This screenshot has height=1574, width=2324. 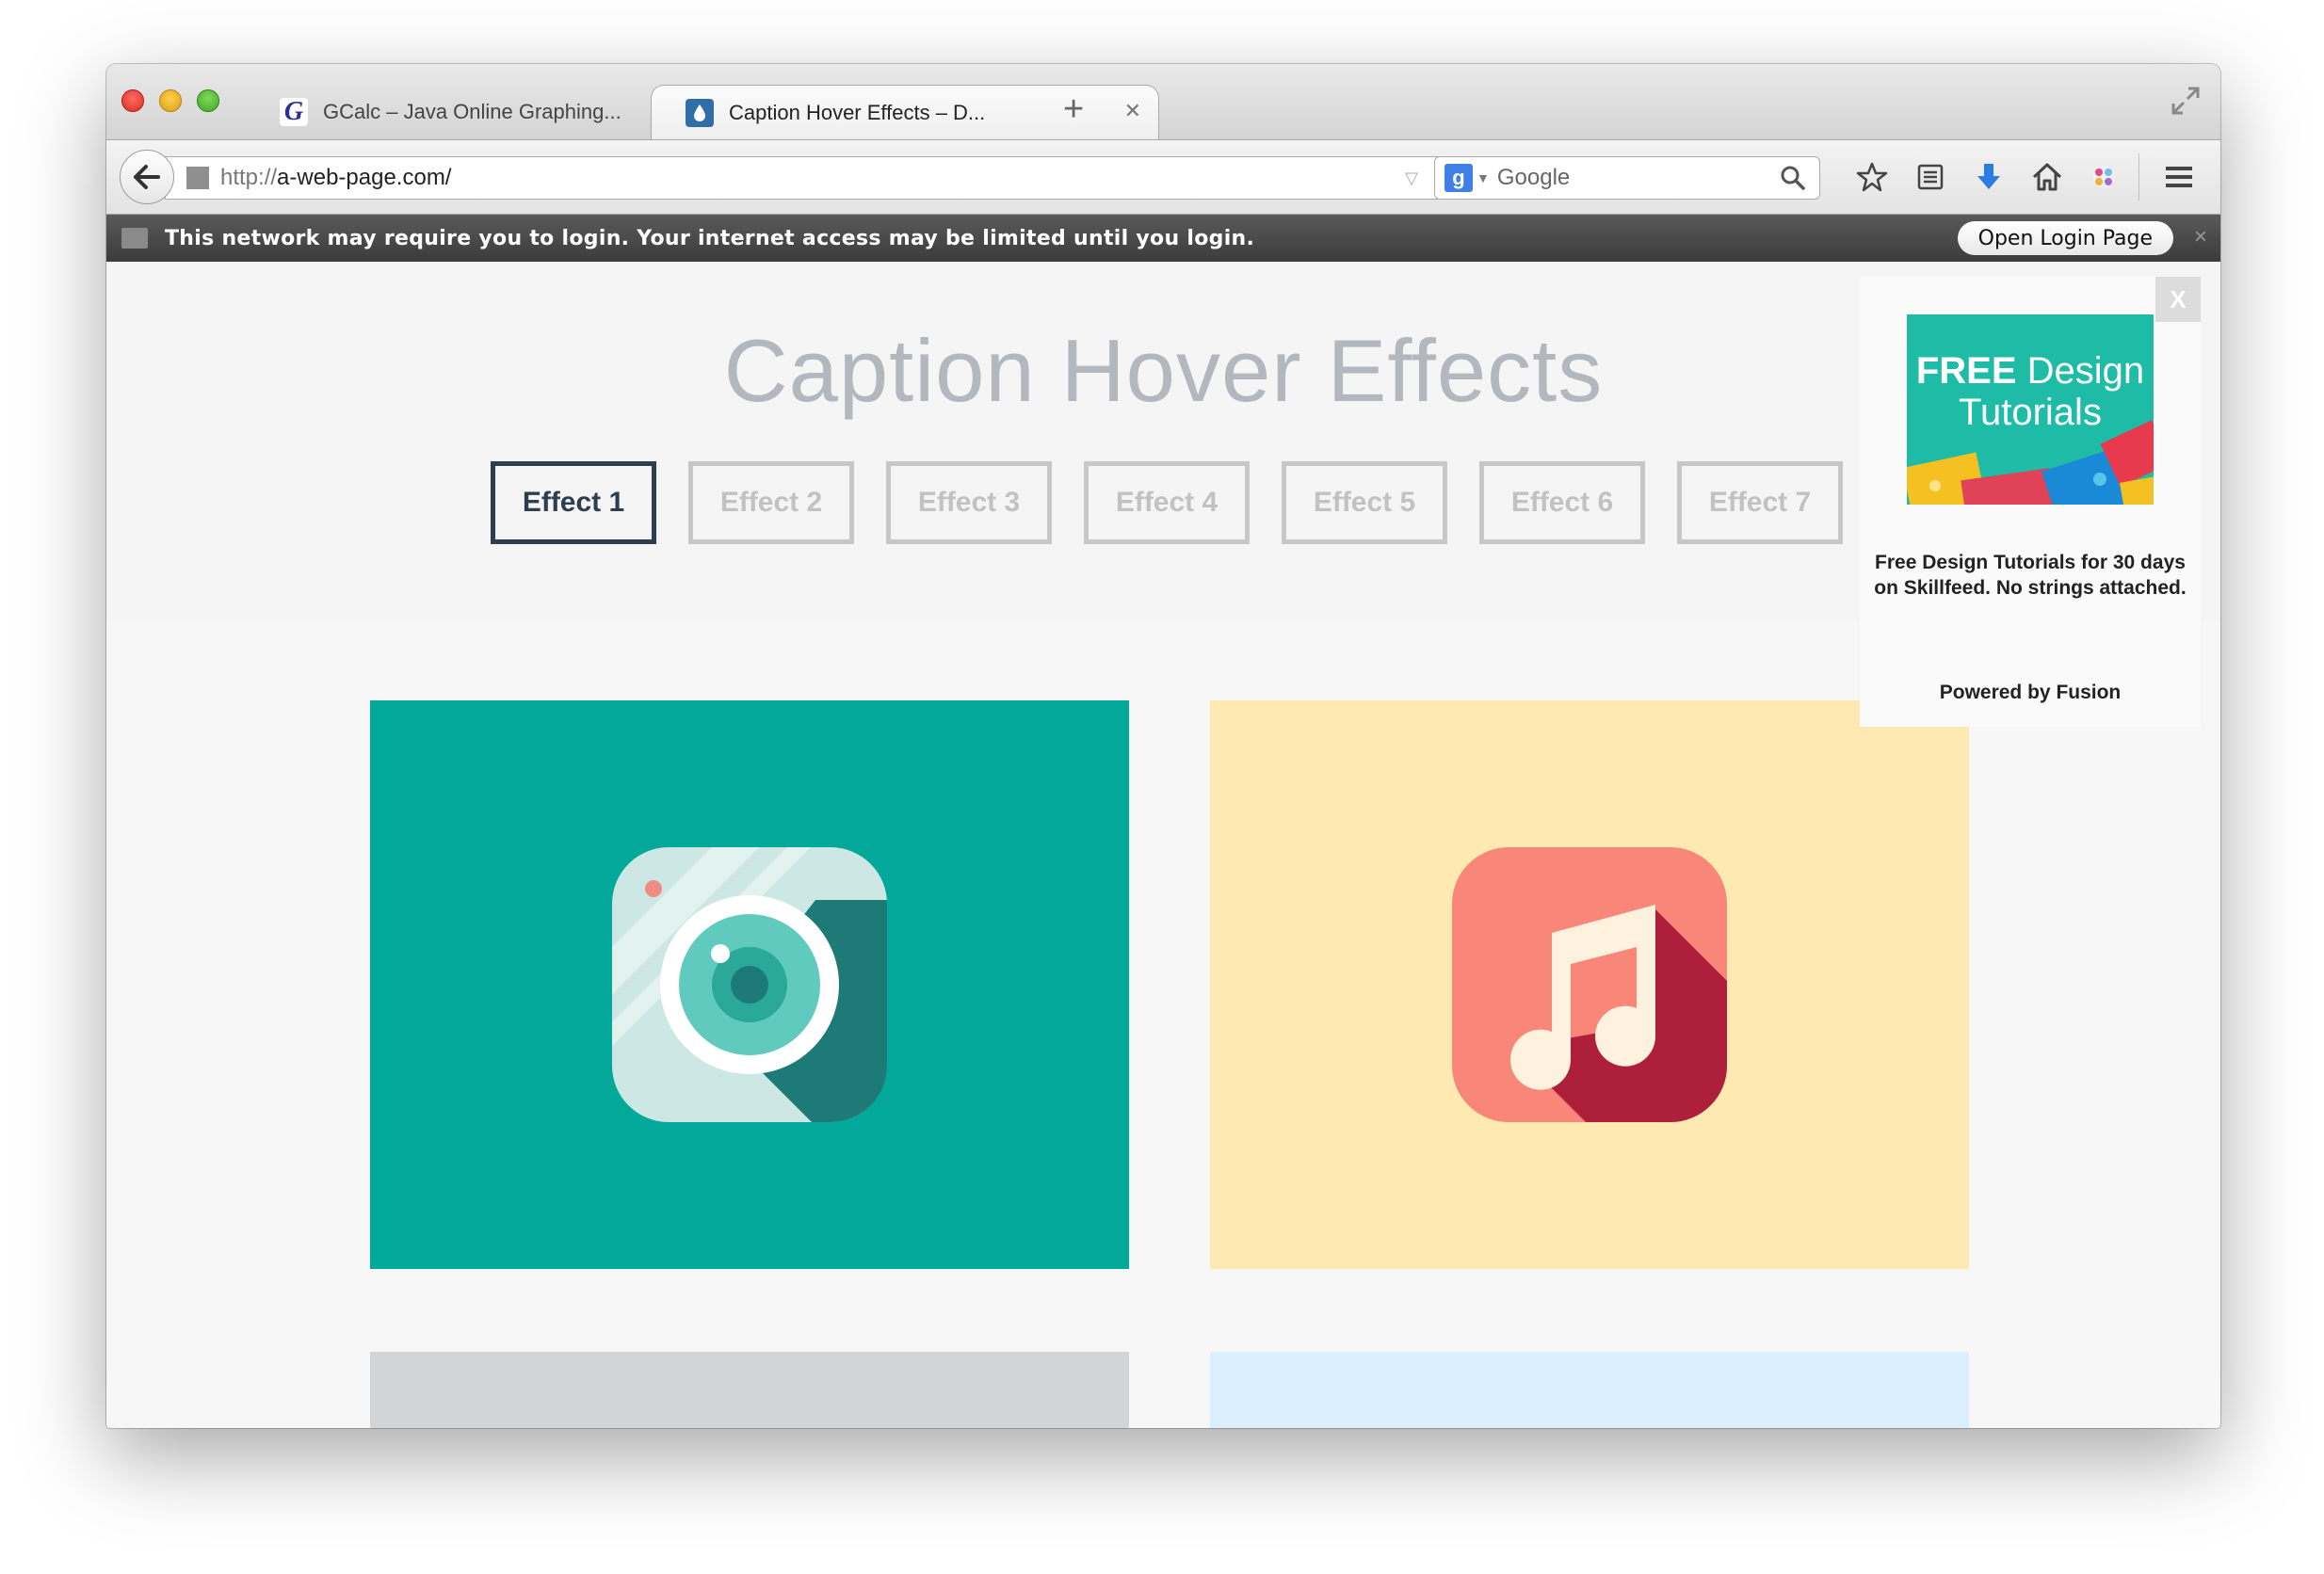 What do you see at coordinates (2065, 238) in the screenshot?
I see `open-login-page-button: Open Login Page` at bounding box center [2065, 238].